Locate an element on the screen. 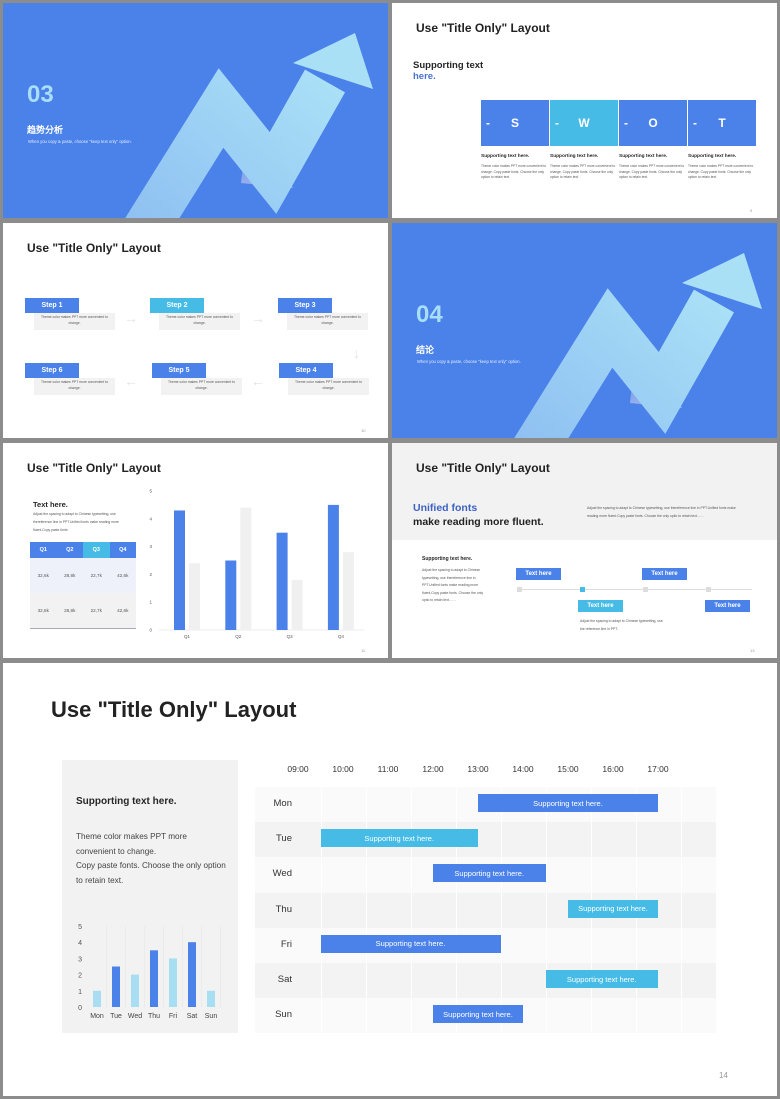 The height and width of the screenshot is (1099, 780). time-label: 11:00 is located at coordinates (388, 769).